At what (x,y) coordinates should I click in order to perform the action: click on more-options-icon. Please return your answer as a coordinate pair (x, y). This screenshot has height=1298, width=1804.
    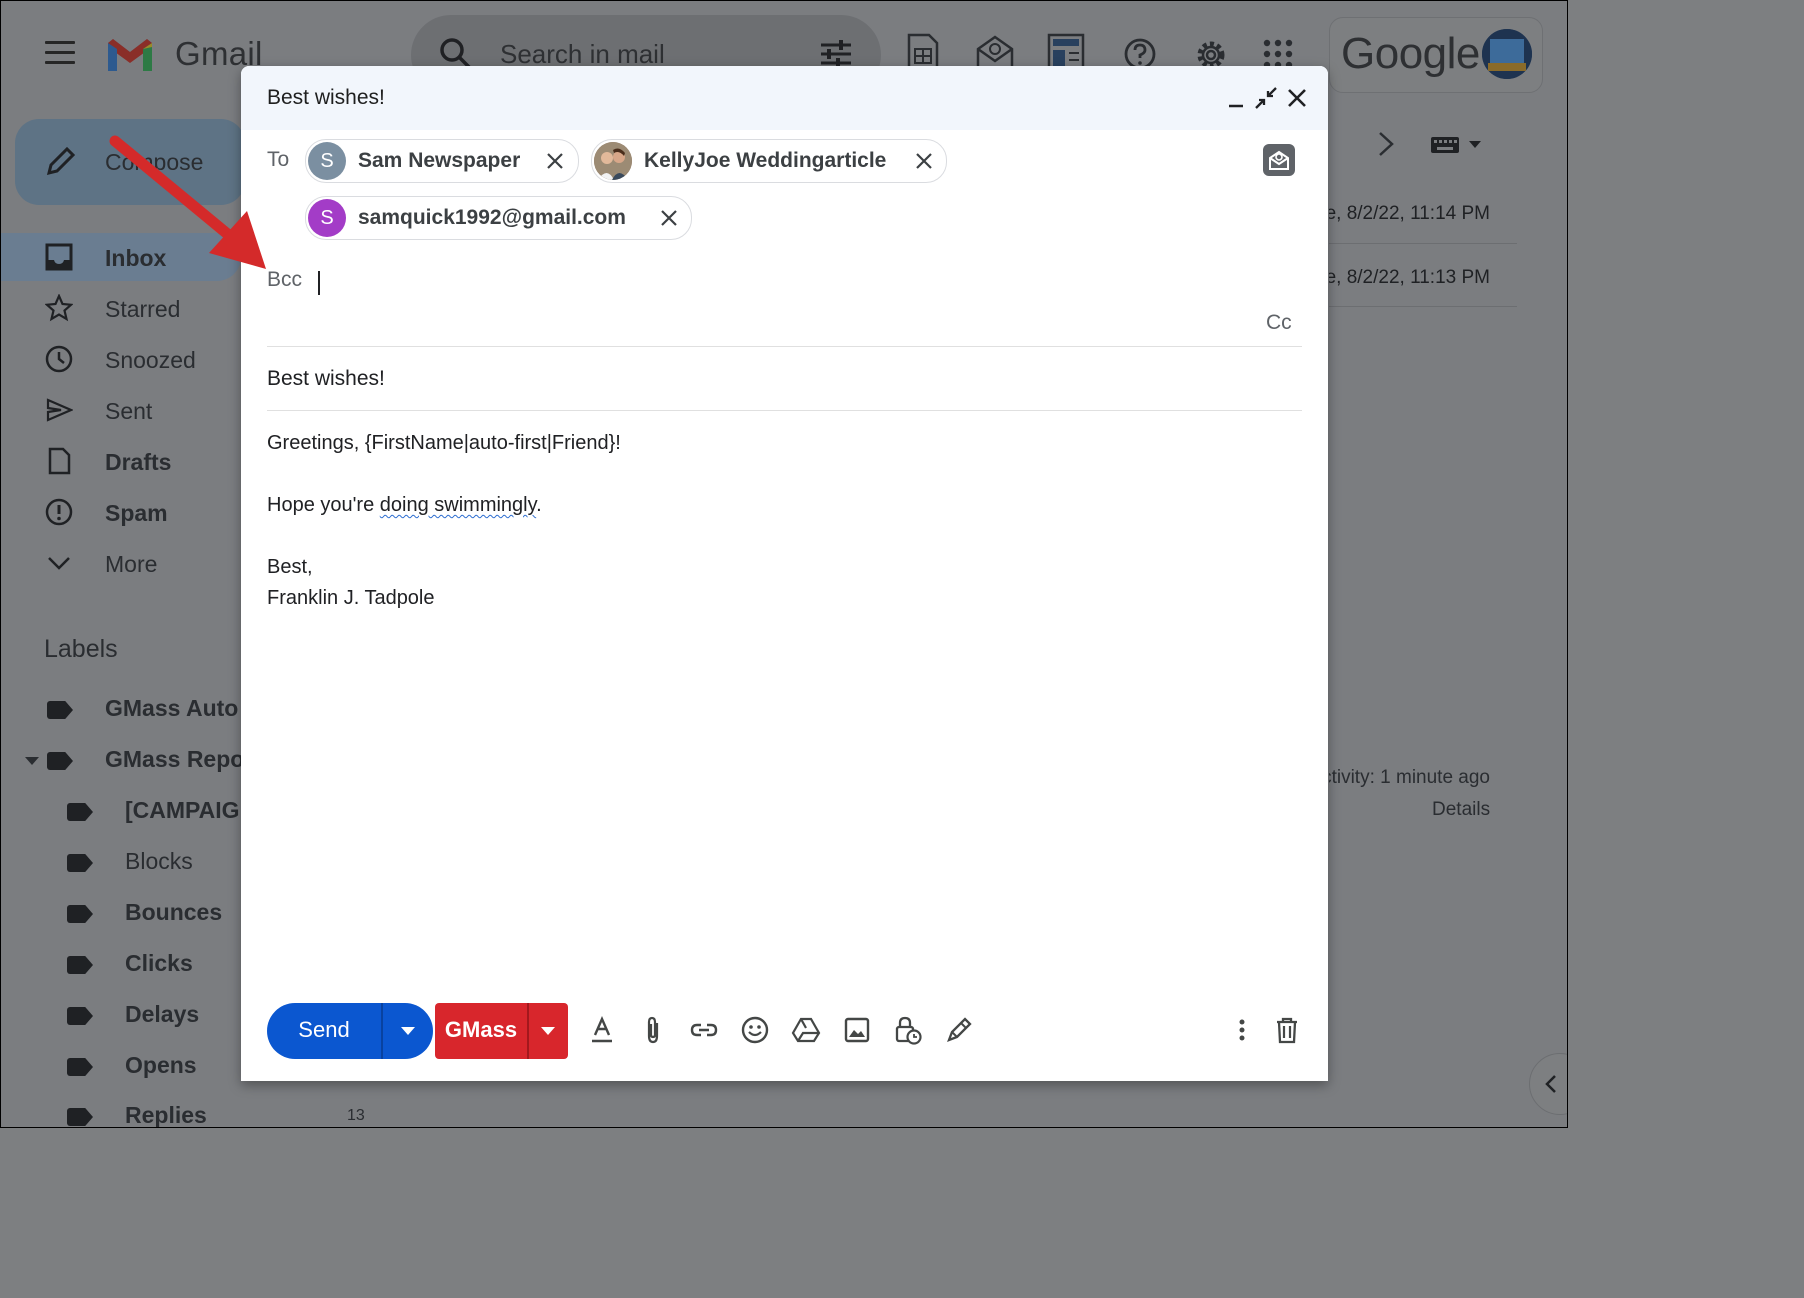
    Looking at the image, I should click on (1242, 1030).